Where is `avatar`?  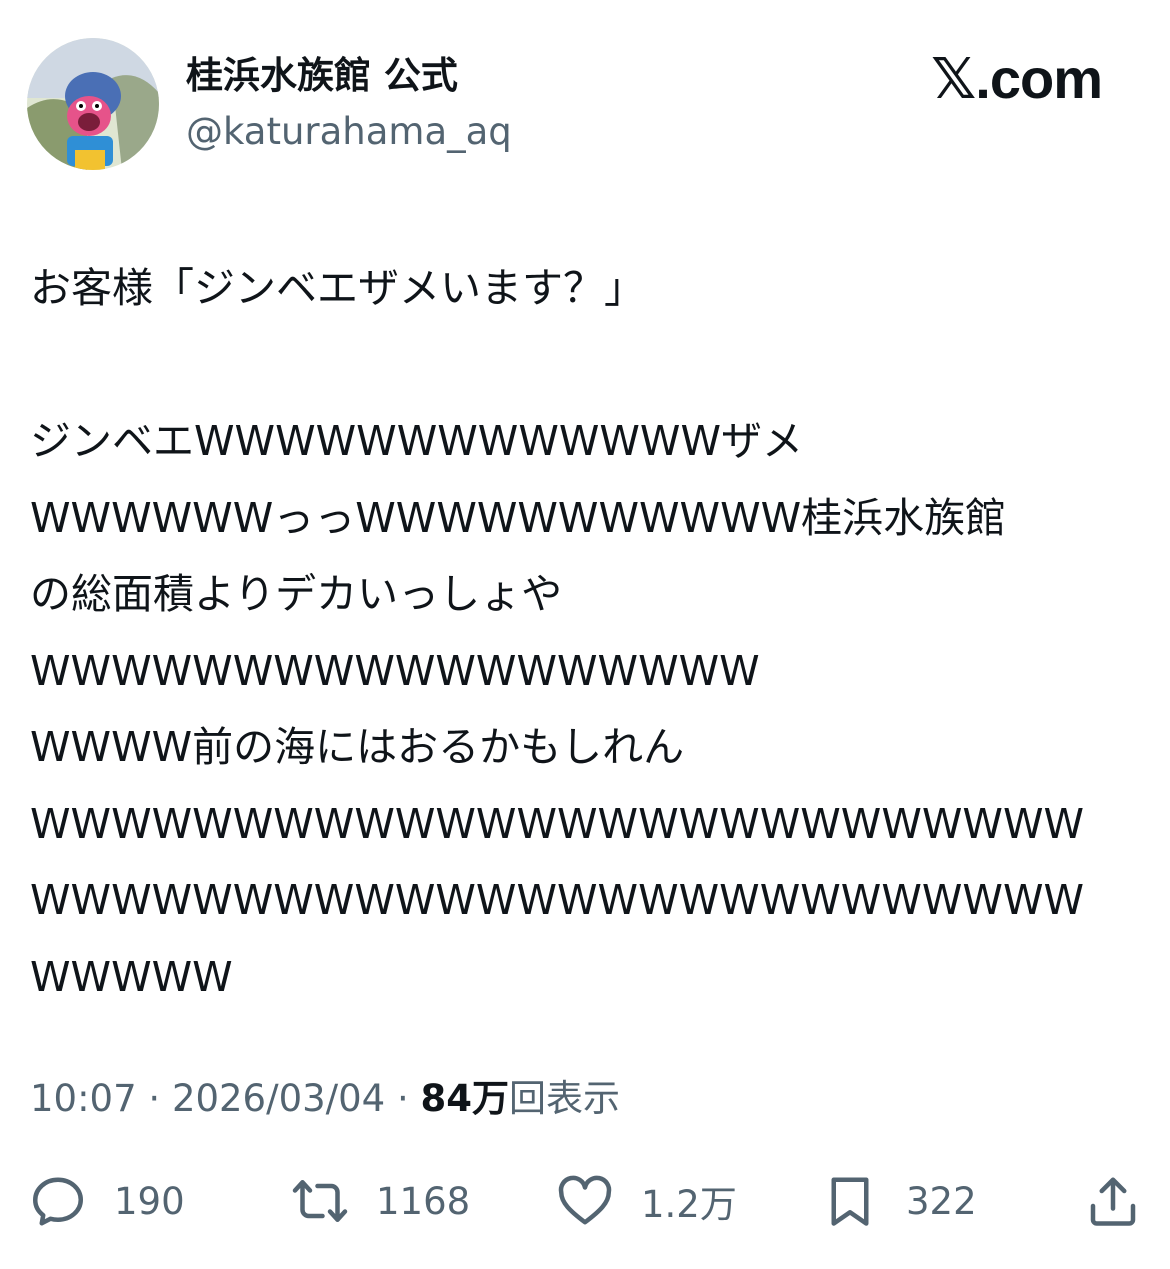
avatar is located at coordinates (93, 104).